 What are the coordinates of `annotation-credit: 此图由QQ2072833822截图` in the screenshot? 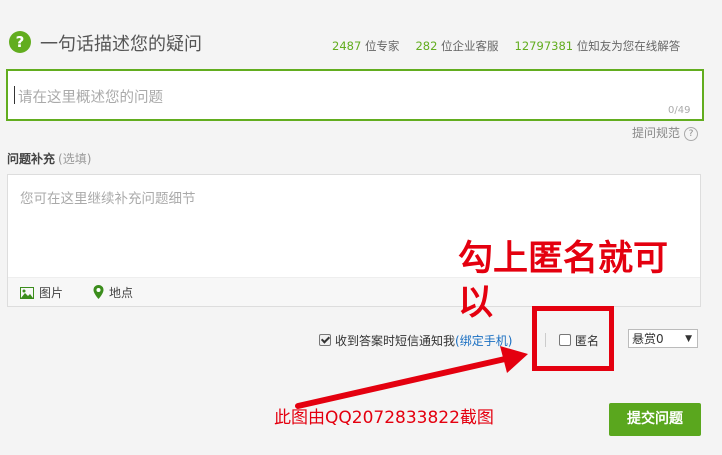 It's located at (384, 418).